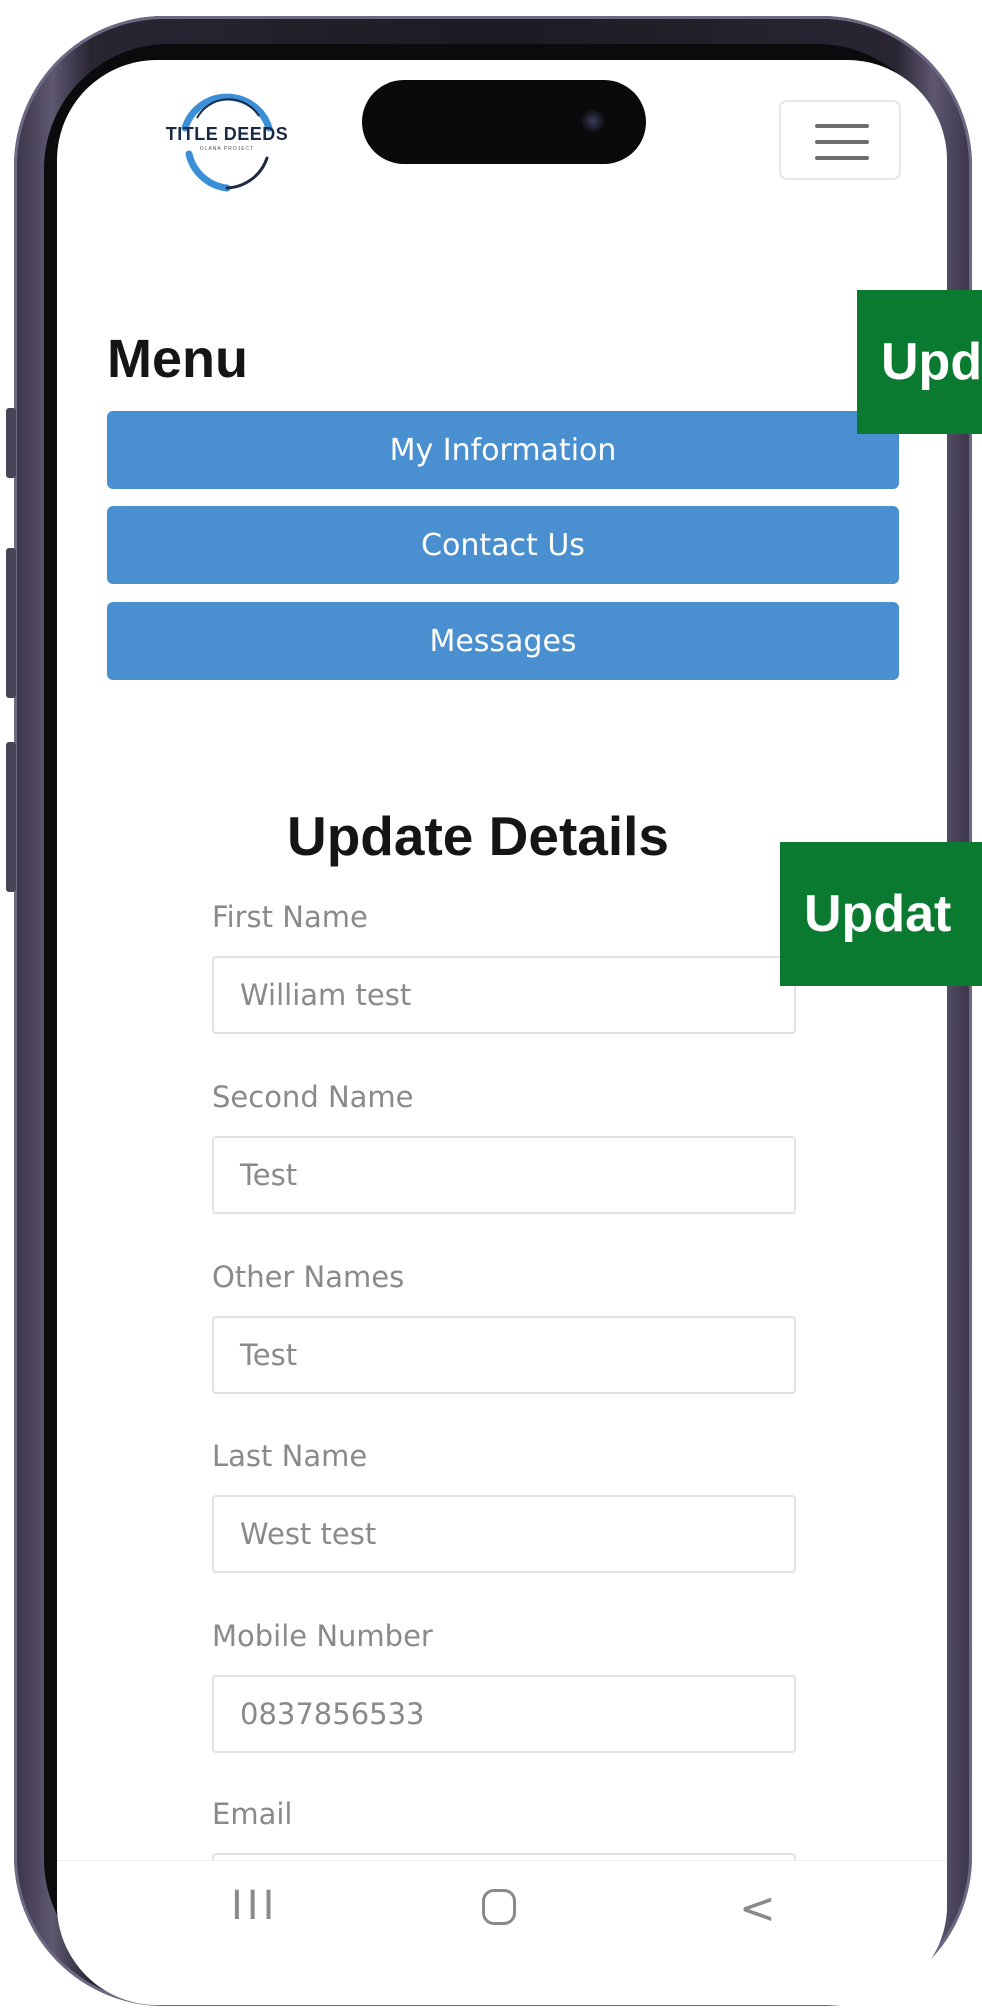 This screenshot has height=2013, width=982. I want to click on second-name-label: Second Name, so click(313, 1097).